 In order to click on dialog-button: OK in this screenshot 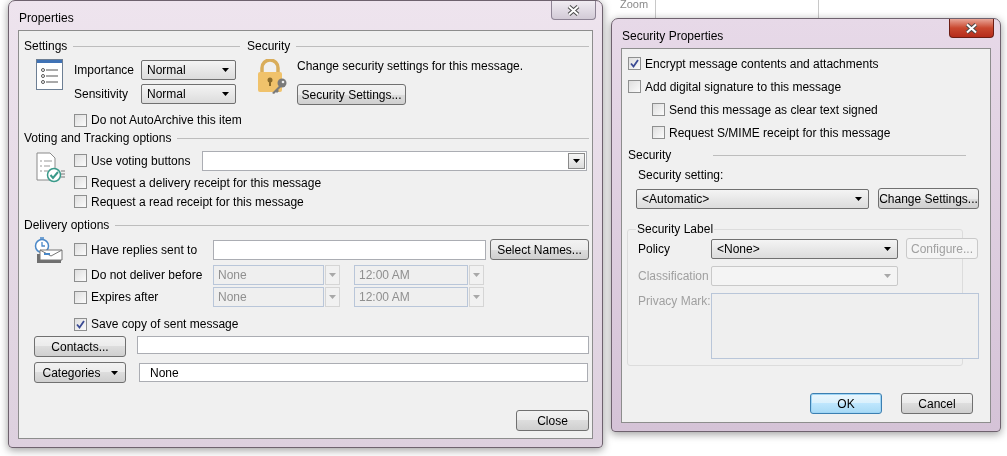, I will do `click(846, 403)`.